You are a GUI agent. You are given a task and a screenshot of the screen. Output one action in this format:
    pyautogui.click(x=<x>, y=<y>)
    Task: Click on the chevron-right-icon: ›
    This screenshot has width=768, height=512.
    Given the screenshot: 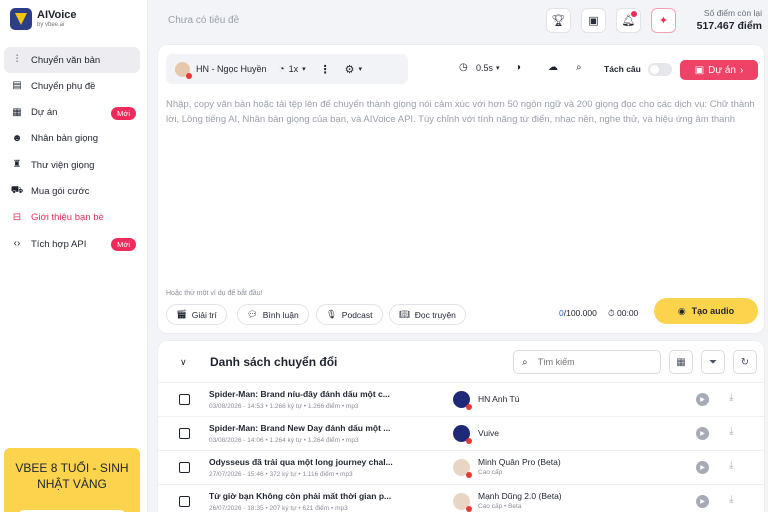 What is the action you would take?
    pyautogui.click(x=741, y=70)
    